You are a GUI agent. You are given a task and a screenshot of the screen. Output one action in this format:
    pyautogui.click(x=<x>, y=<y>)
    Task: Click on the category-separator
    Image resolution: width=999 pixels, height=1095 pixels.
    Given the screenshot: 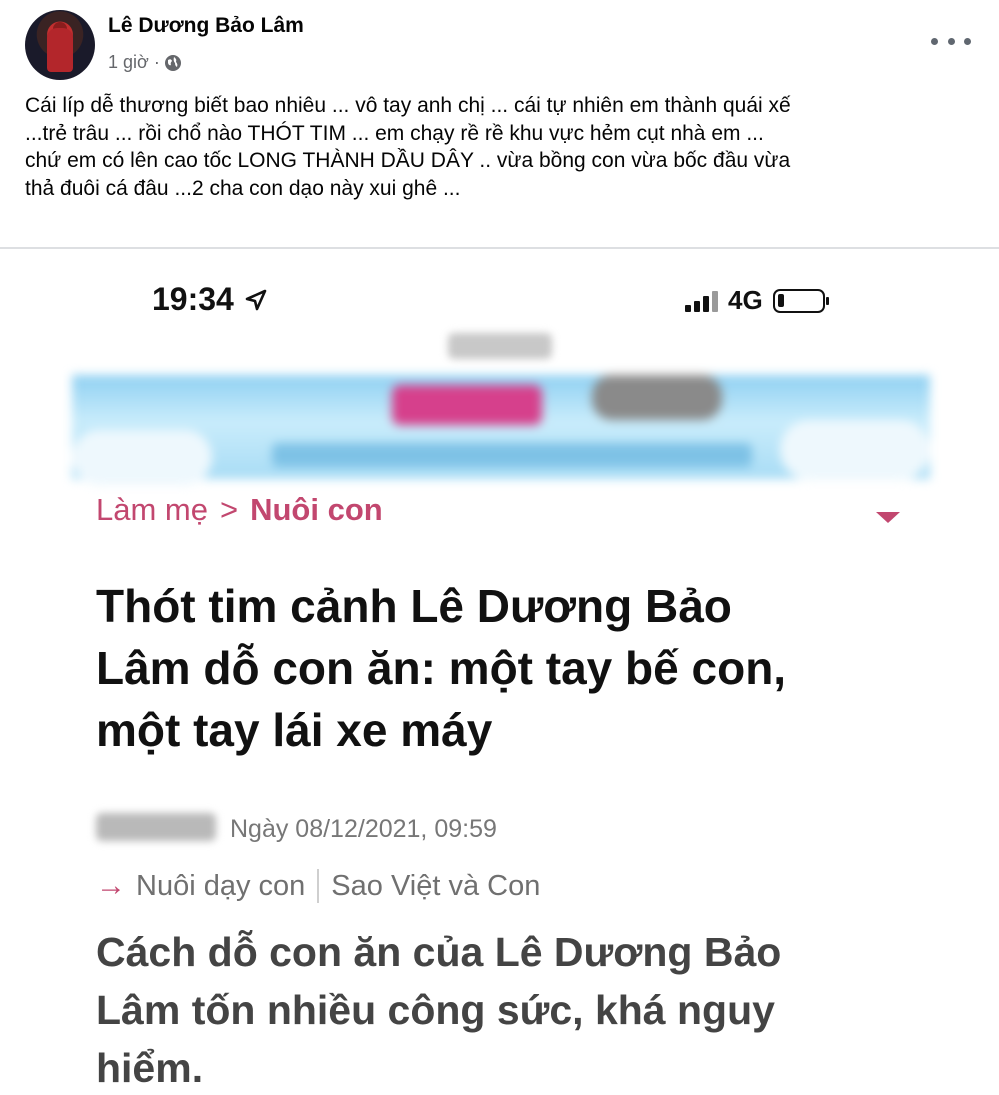 What is the action you would take?
    pyautogui.click(x=318, y=886)
    